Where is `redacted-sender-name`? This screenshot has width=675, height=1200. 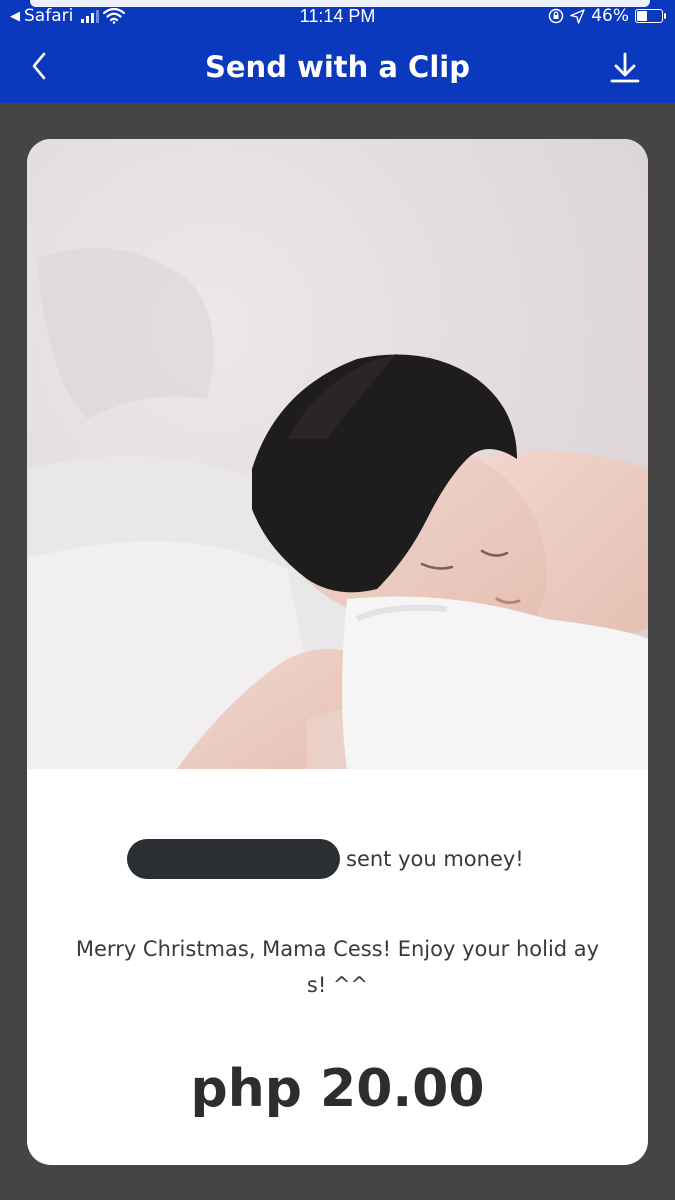
redacted-sender-name is located at coordinates (233, 859).